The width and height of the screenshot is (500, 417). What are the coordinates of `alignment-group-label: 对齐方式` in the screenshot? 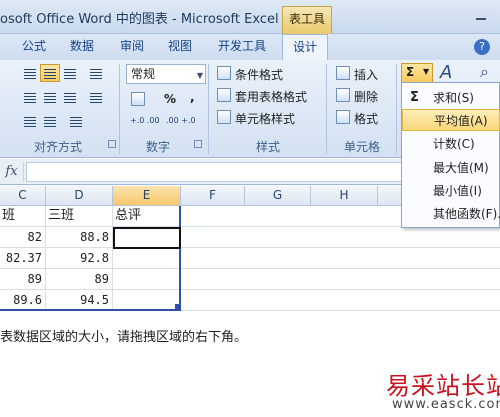 It's located at (58, 147).